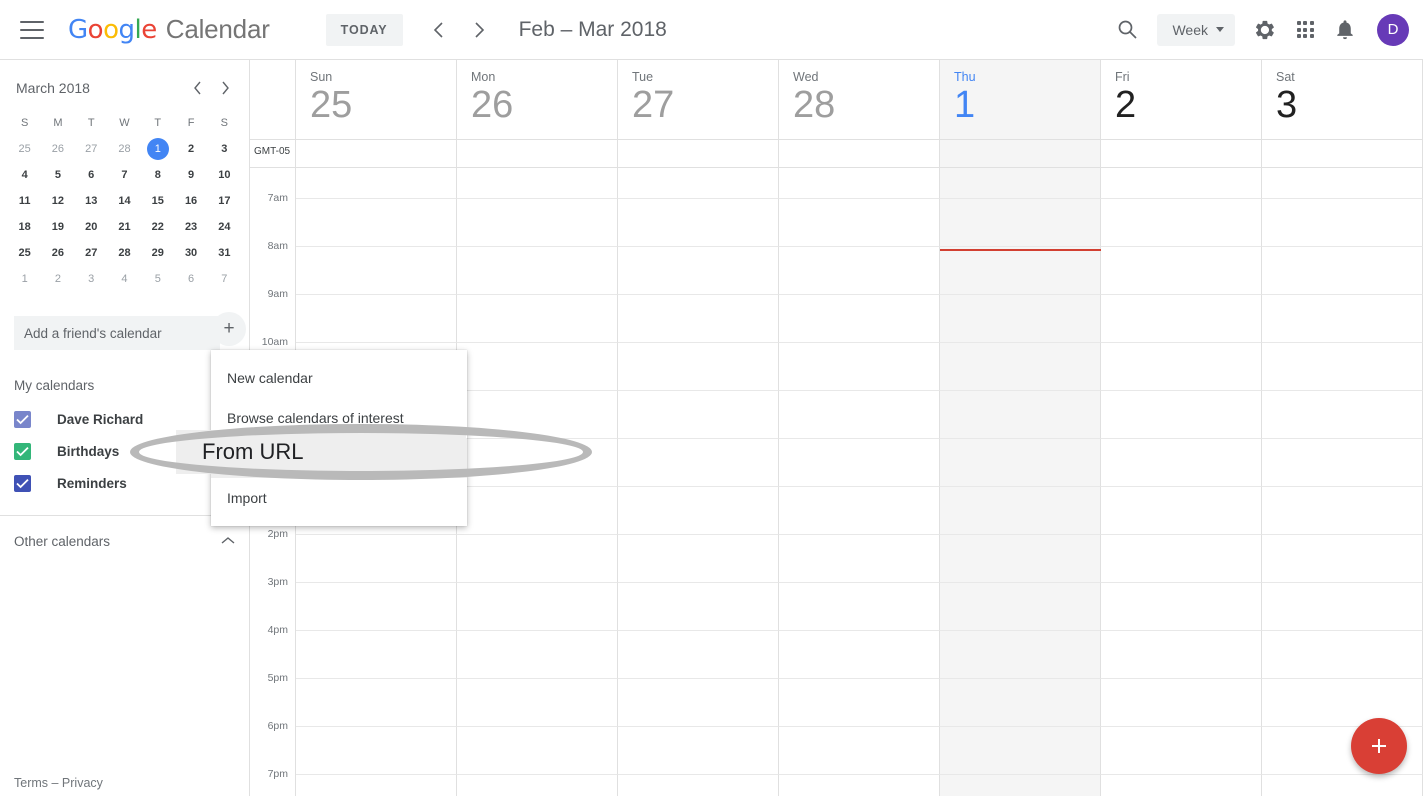 The width and height of the screenshot is (1423, 796). What do you see at coordinates (24, 227) in the screenshot?
I see `mini-calendar-day-cell: 18` at bounding box center [24, 227].